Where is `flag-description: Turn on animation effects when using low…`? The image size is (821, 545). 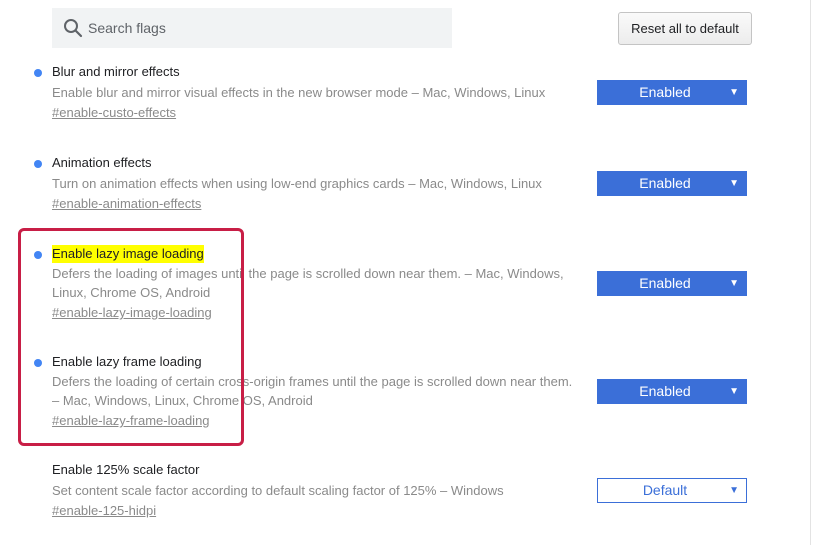 flag-description: Turn on animation effects when using low… is located at coordinates (297, 183).